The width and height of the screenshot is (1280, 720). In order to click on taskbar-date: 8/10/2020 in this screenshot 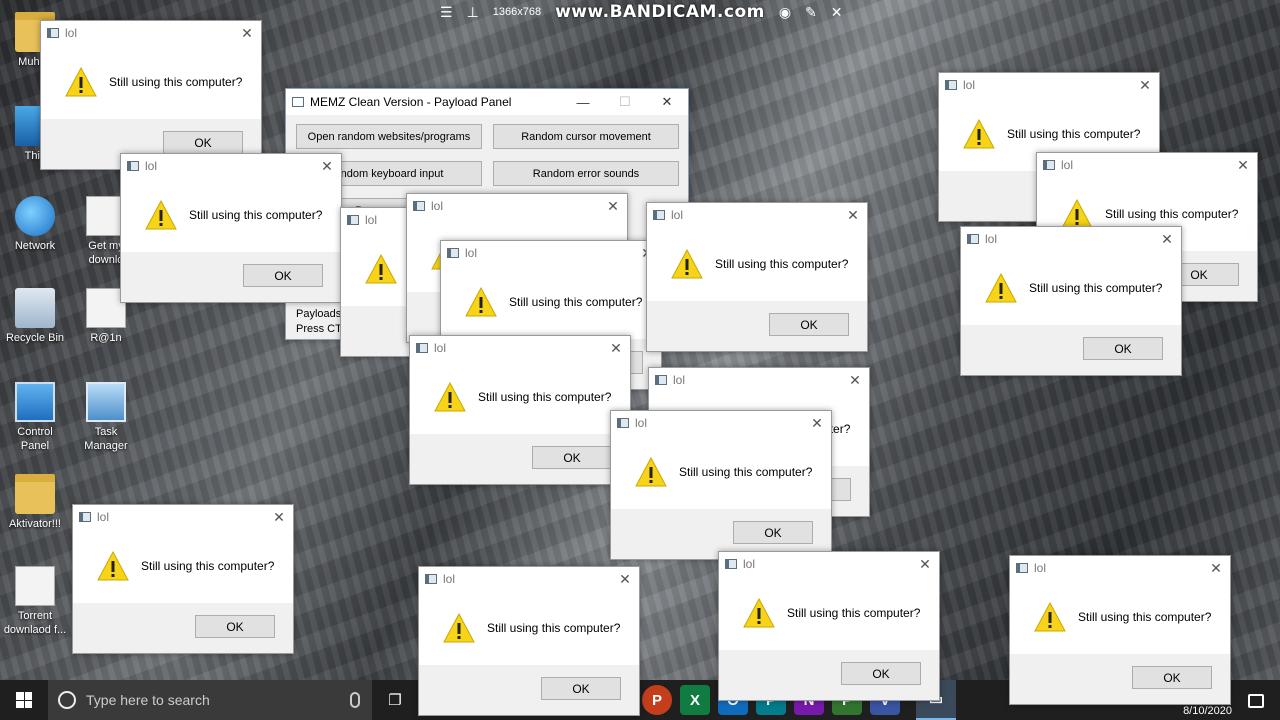, I will do `click(1207, 711)`.